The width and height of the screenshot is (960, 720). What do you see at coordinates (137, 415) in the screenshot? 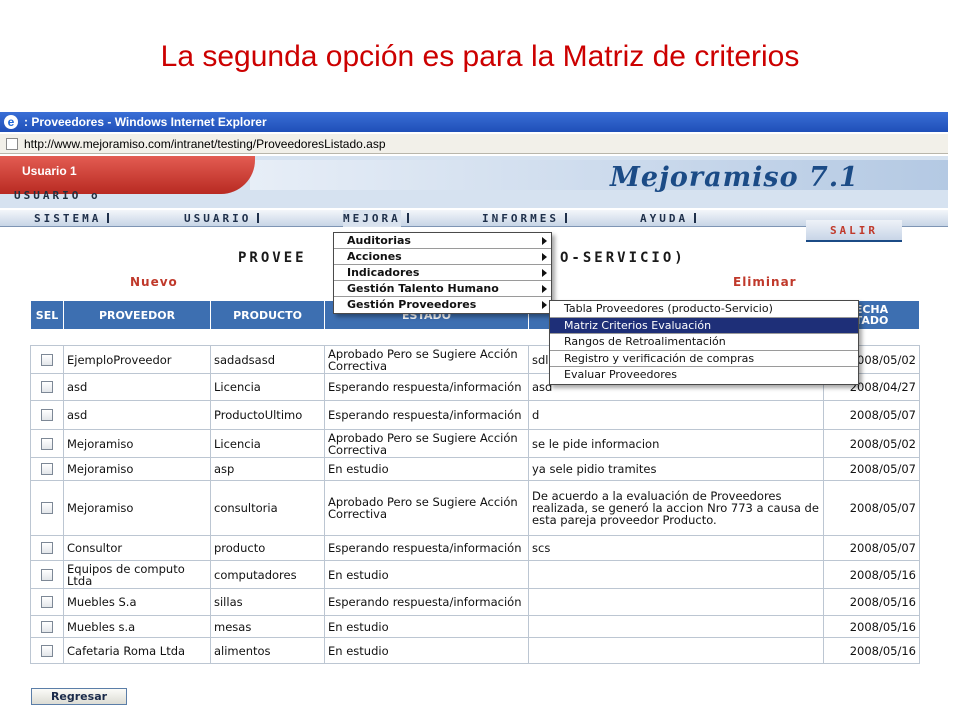
I see `cell-proveedor: asd` at bounding box center [137, 415].